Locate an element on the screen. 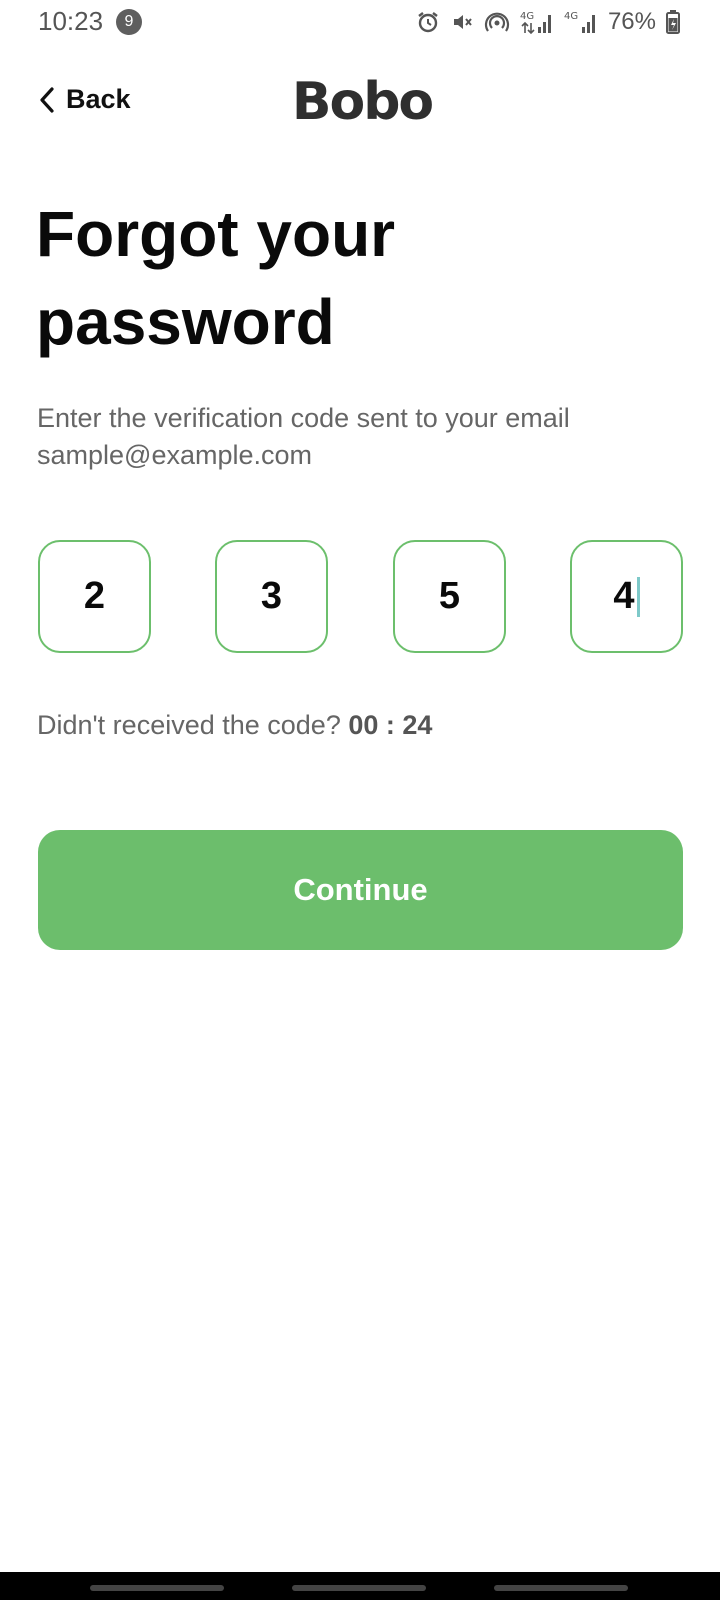 The image size is (720, 1600). continue-button: Continue is located at coordinates (360, 890).